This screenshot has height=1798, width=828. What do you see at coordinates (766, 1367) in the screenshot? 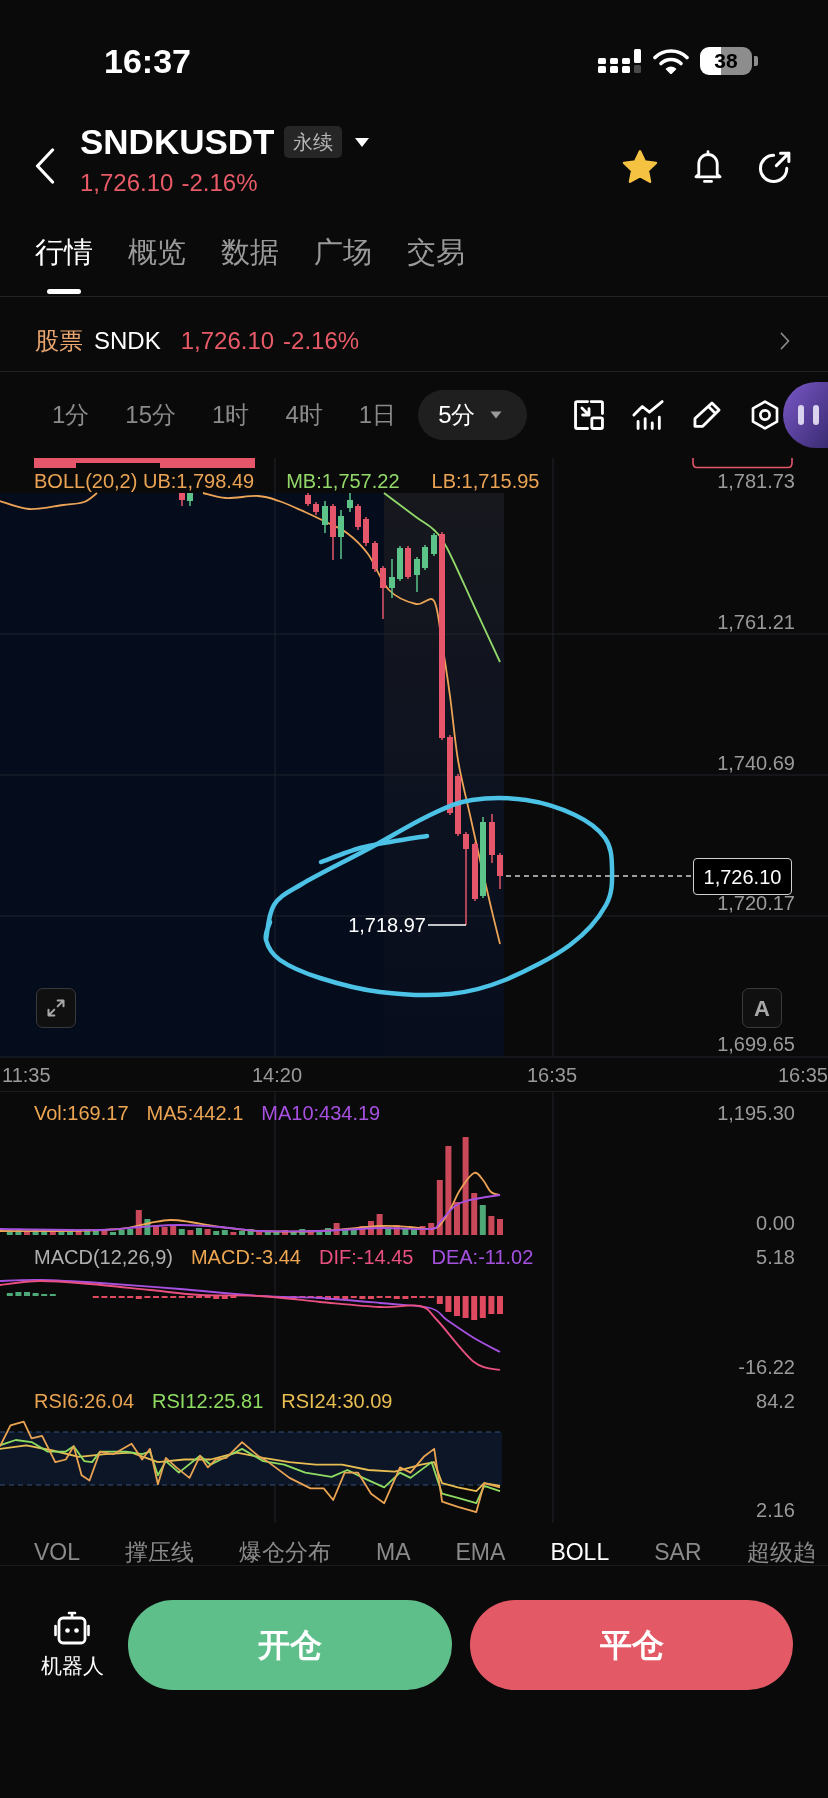
I see `macd-axis-label: -16.22` at bounding box center [766, 1367].